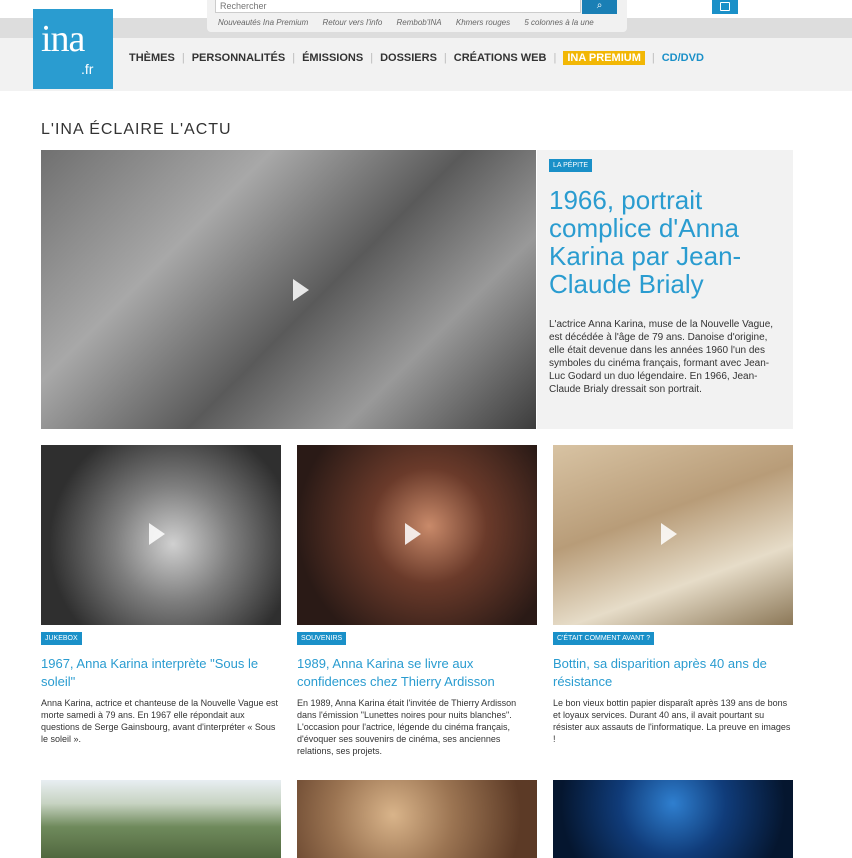 This screenshot has height=858, width=852. I want to click on card-tag: C'ÉTAIT COMMENT AVANT ?, so click(604, 638).